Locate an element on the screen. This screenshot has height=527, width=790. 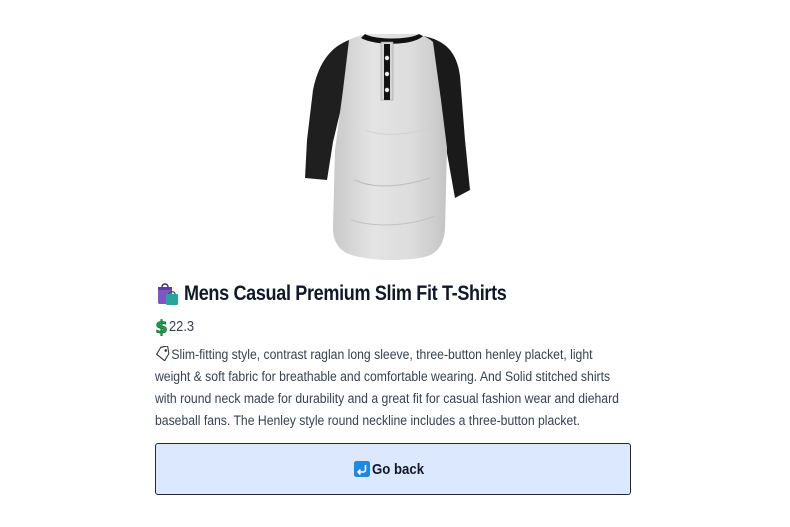
product-image is located at coordinates (392, 147).